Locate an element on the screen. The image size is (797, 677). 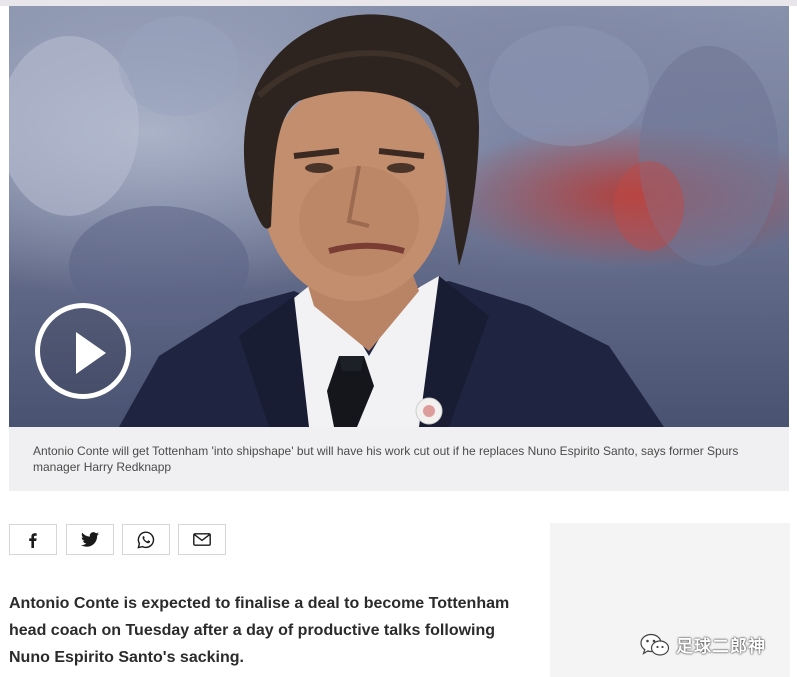
whatsapp-icon is located at coordinates (146, 539).